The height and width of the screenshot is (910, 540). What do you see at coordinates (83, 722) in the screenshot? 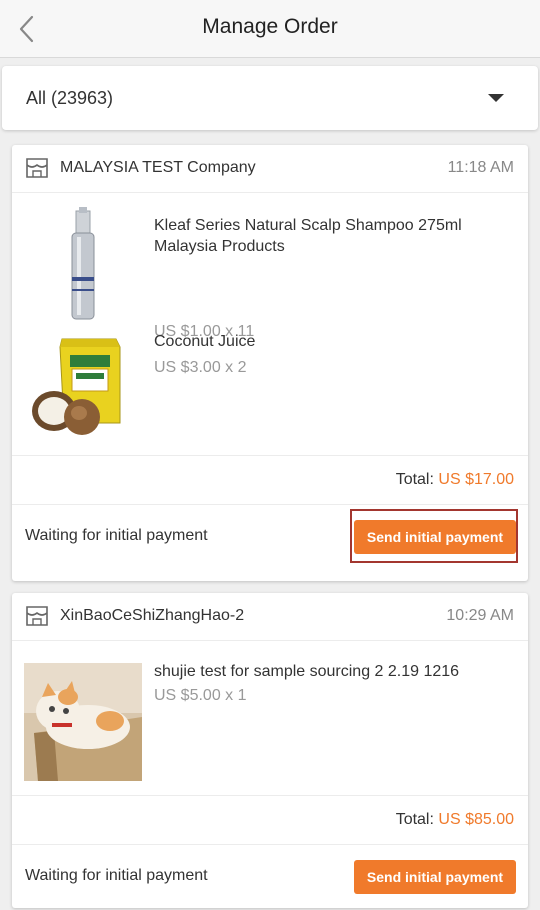
I see `product-image-cat` at bounding box center [83, 722].